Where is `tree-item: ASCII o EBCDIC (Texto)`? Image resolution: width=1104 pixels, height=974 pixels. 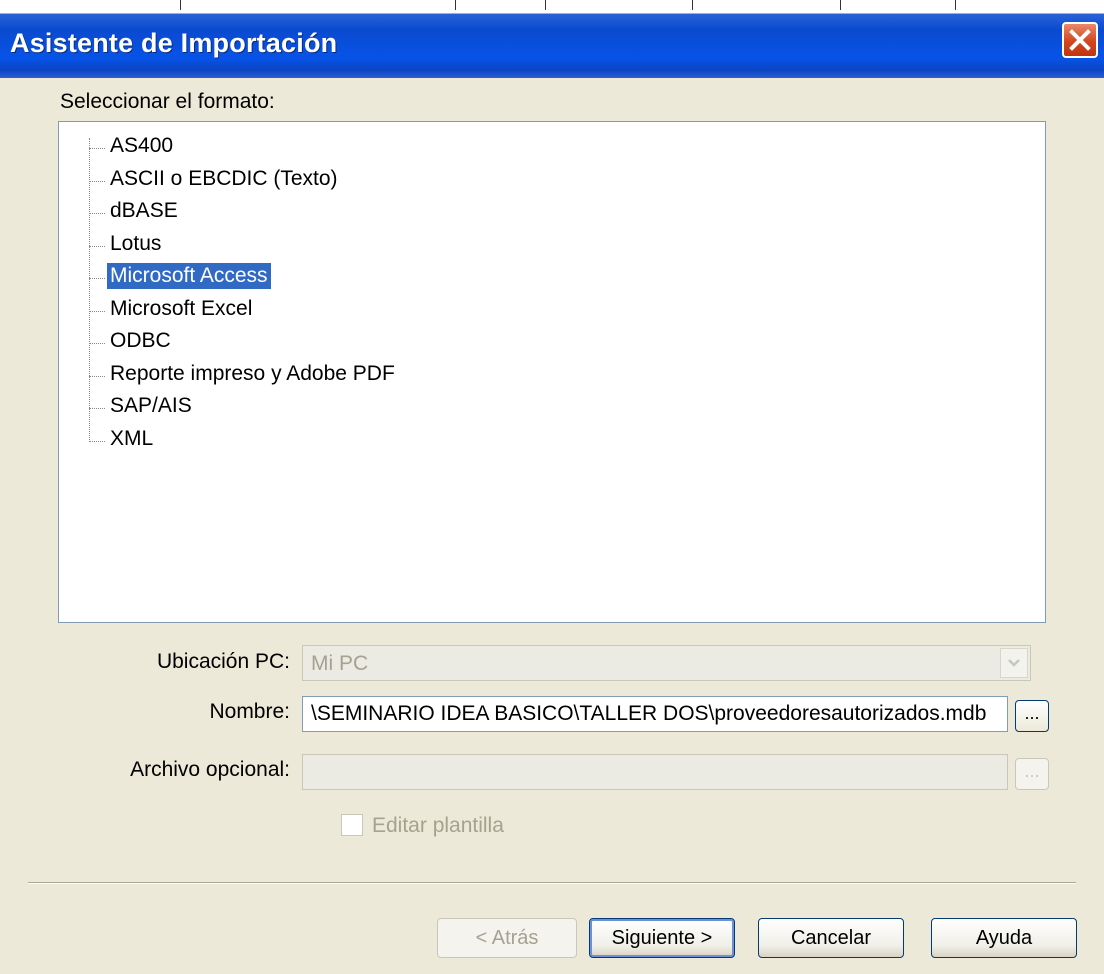 tree-item: ASCII o EBCDIC (Texto) is located at coordinates (552, 180).